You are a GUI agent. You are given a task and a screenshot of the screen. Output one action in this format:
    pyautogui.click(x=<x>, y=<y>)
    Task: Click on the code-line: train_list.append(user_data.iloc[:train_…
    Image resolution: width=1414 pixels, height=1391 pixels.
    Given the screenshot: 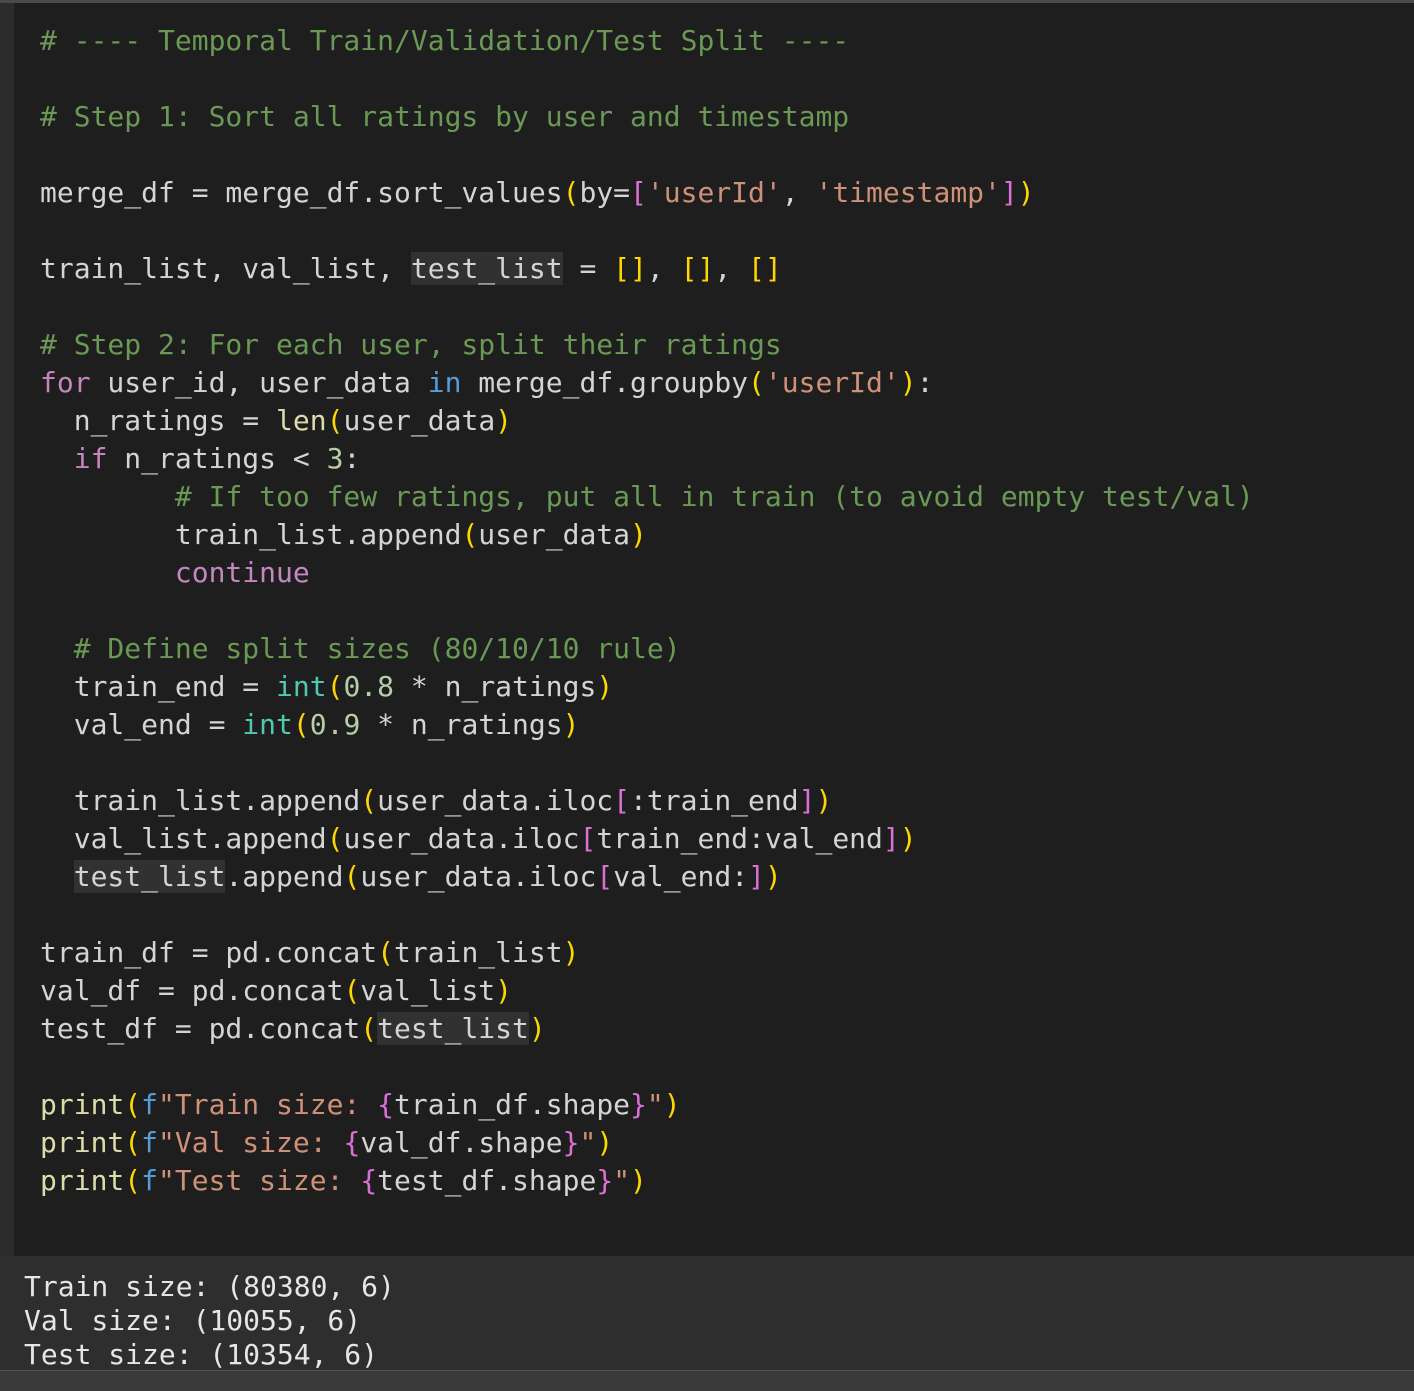 What is the action you would take?
    pyautogui.click(x=647, y=801)
    